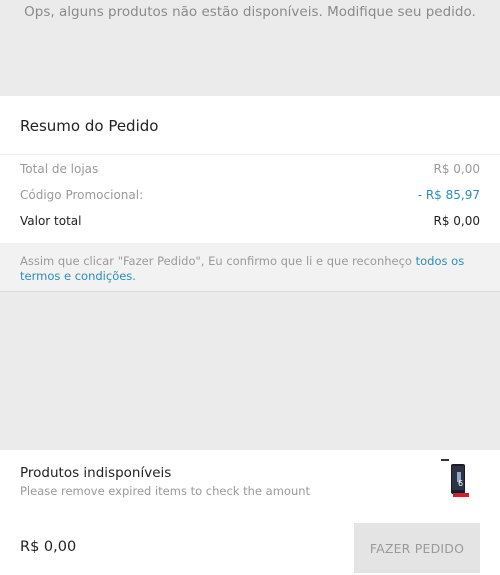 The width and height of the screenshot is (500, 575). I want to click on row-value: - R$ 85,97, so click(448, 195).